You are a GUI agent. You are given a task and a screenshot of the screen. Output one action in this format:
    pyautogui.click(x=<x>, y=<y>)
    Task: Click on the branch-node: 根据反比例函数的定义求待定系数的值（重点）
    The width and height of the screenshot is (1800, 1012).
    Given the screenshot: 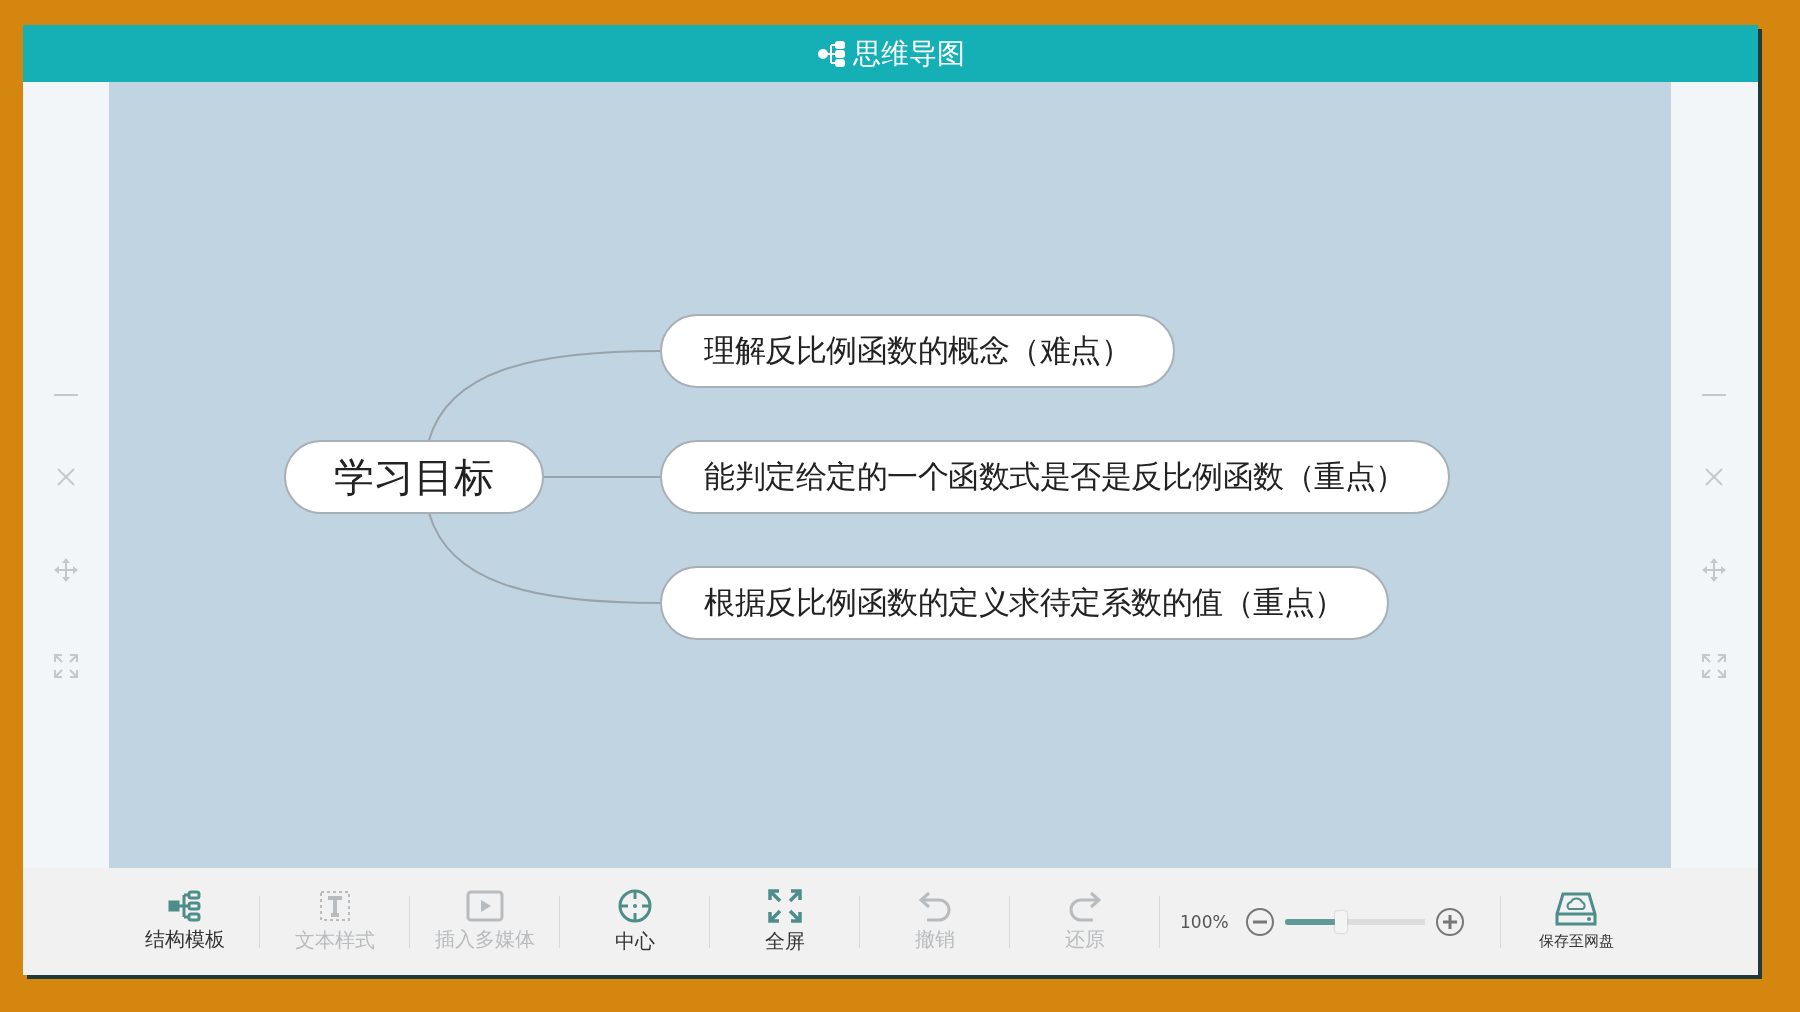 What is the action you would take?
    pyautogui.click(x=1024, y=603)
    